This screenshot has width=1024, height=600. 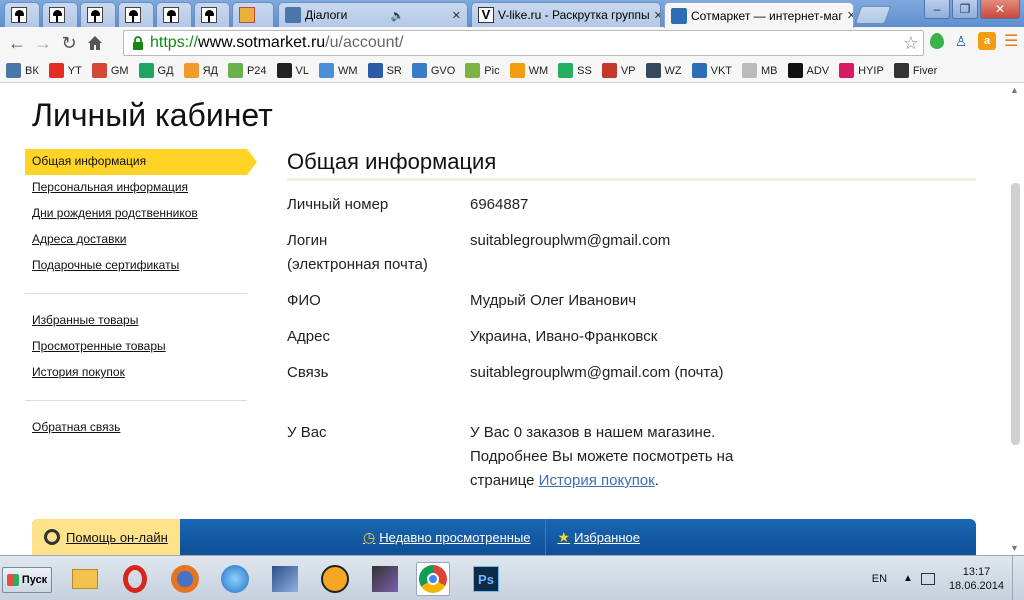 I want to click on bookmark-item: GД, so click(x=156, y=70).